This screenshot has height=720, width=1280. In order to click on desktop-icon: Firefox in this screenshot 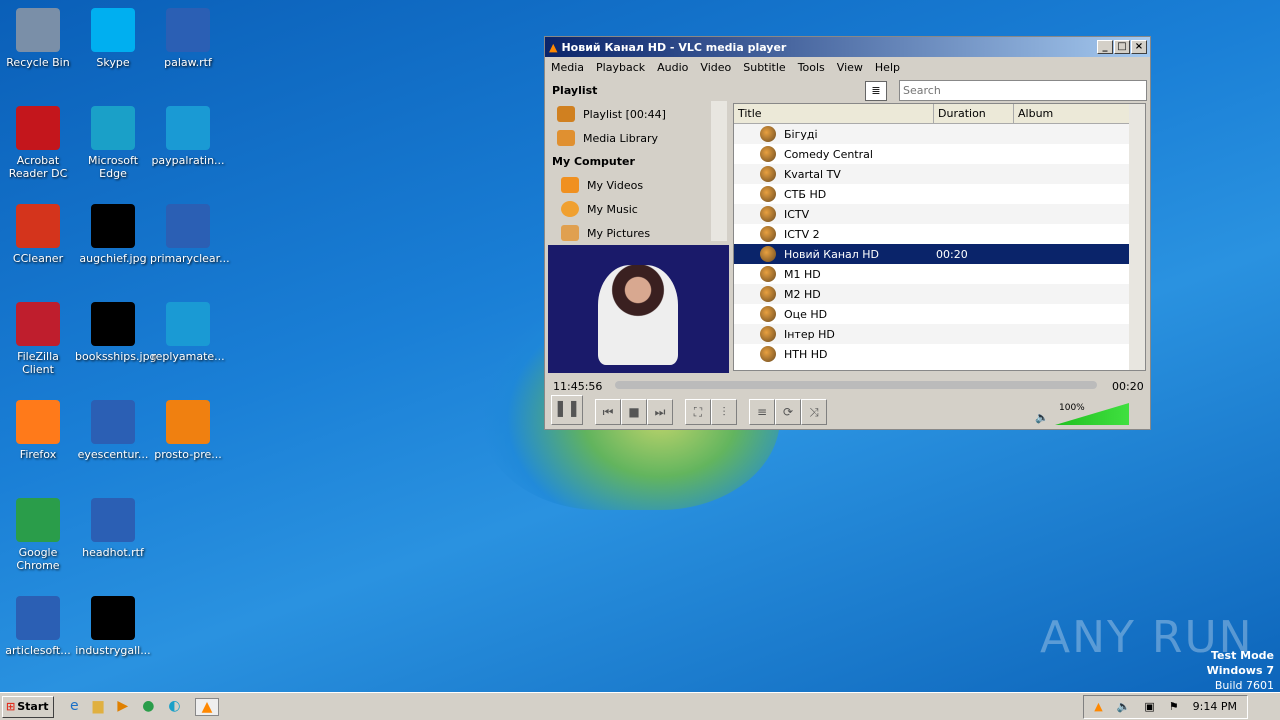, I will do `click(38, 430)`.